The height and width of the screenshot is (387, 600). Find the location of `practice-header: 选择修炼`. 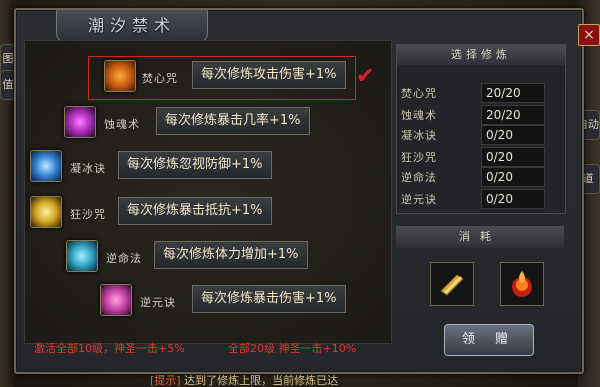

practice-header: 选择修炼 is located at coordinates (481, 55).